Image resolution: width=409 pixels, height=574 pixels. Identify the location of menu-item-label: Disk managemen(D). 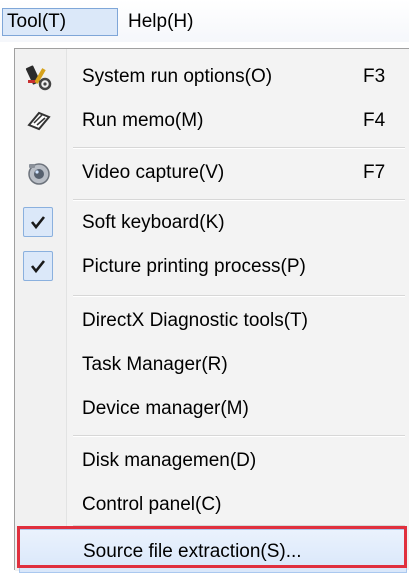
(169, 460).